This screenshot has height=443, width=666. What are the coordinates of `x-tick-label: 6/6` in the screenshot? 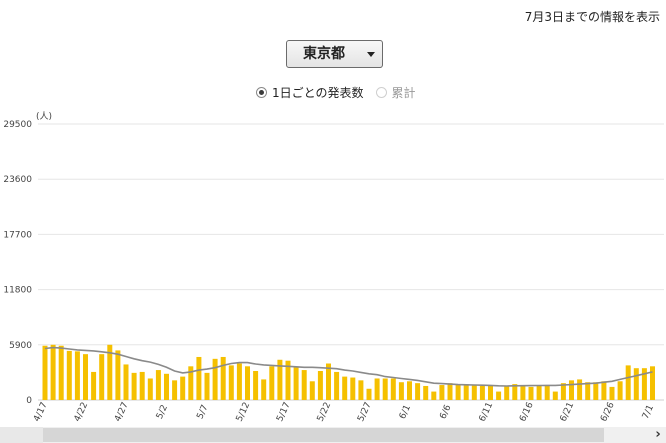 It's located at (445, 412).